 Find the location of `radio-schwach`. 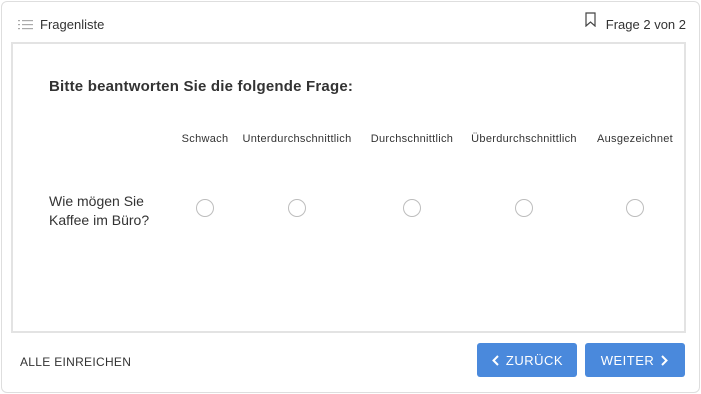

radio-schwach is located at coordinates (205, 208).